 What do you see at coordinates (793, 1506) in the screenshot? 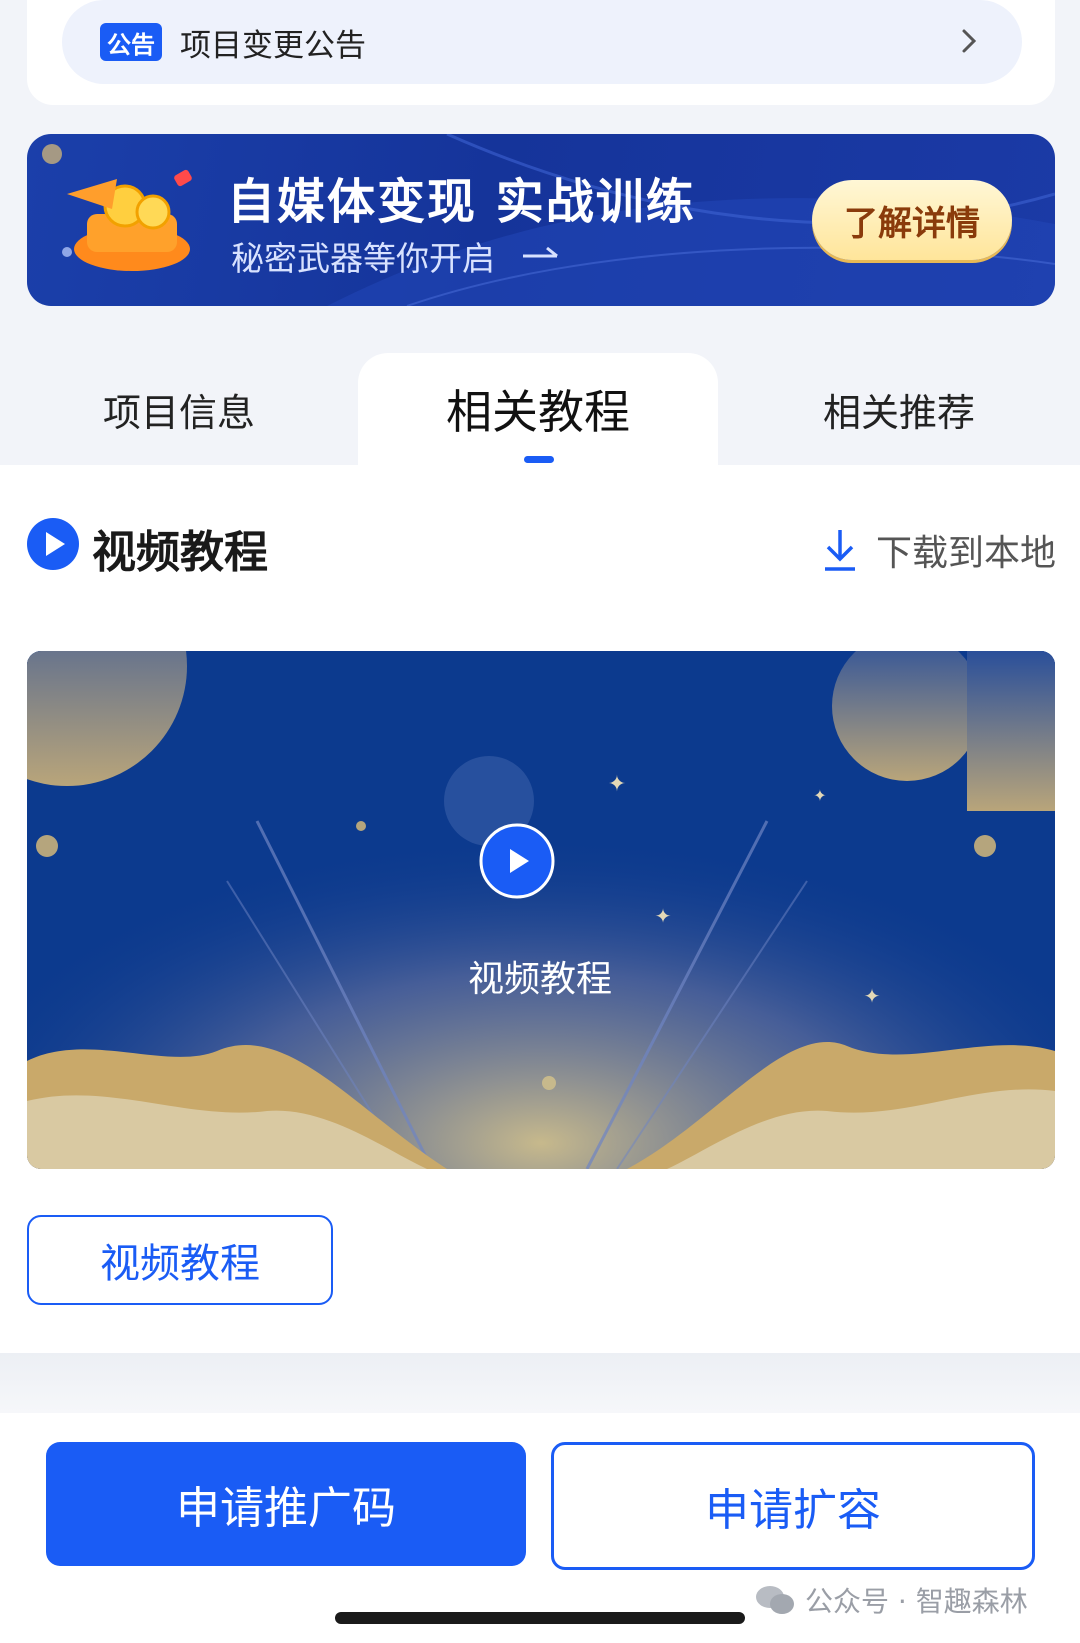
I see `apply-expansion-button: 申请扩容` at bounding box center [793, 1506].